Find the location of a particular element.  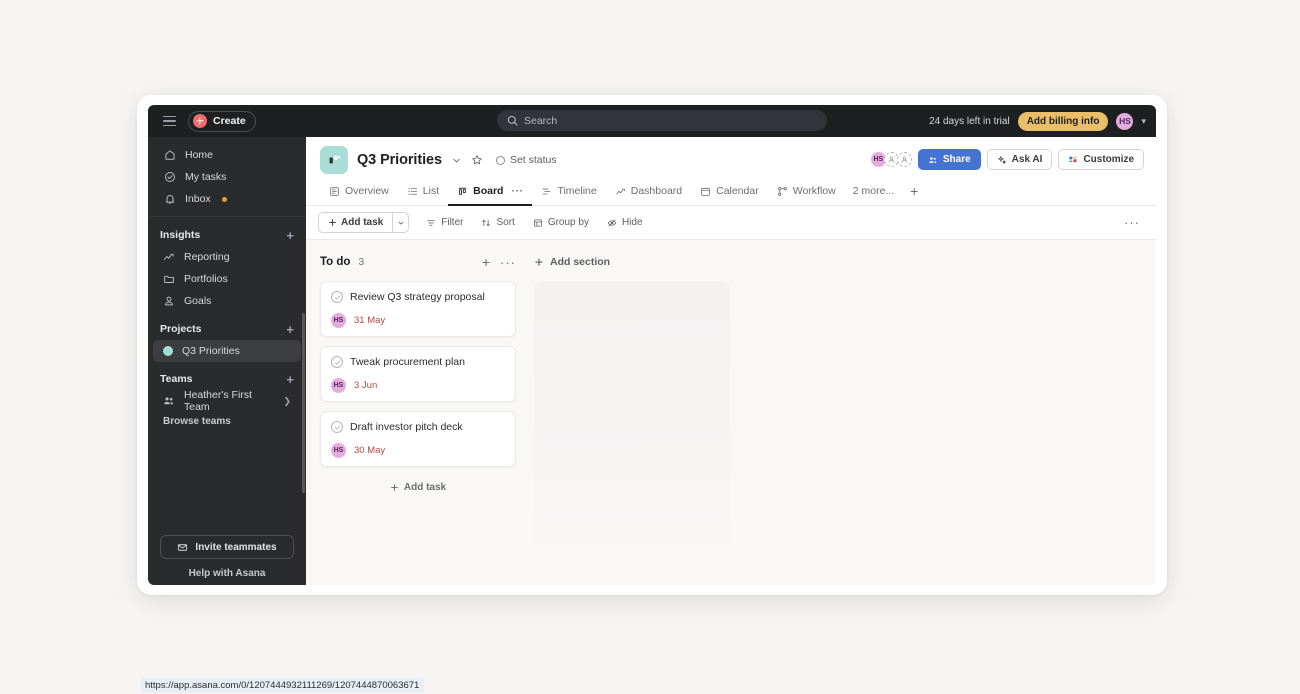

tab-calendar: Calendar is located at coordinates (729, 193).